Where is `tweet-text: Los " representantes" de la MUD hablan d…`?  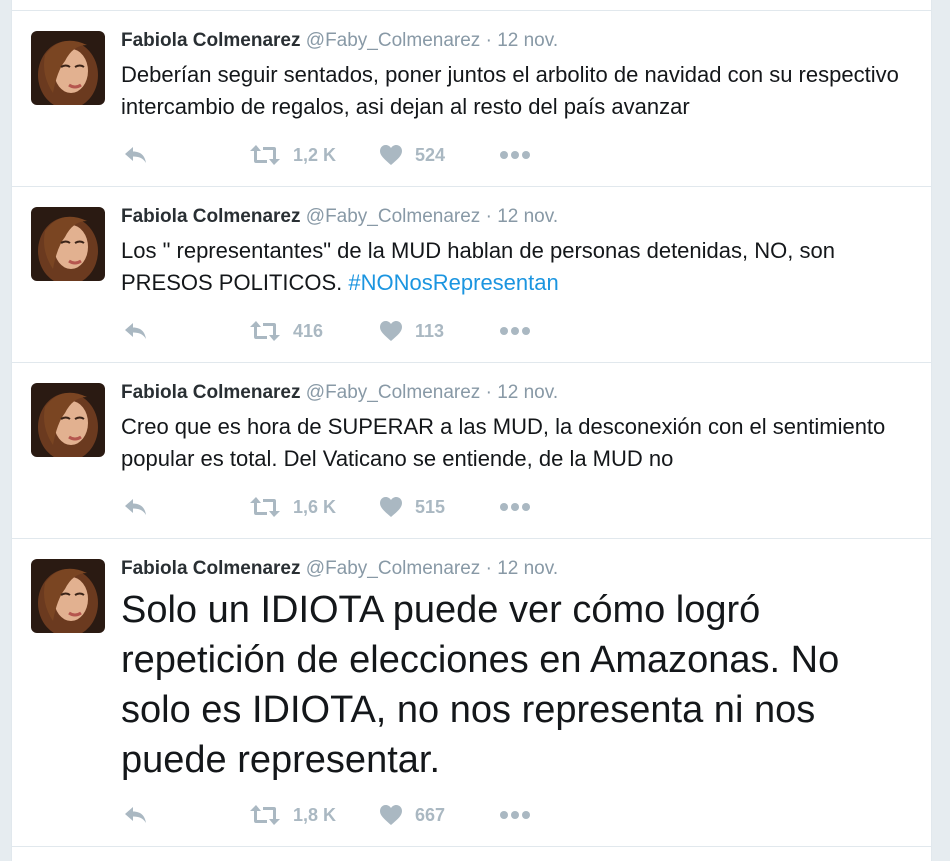
tweet-text: Los " representantes" de la MUD hablan d… is located at coordinates (516, 267).